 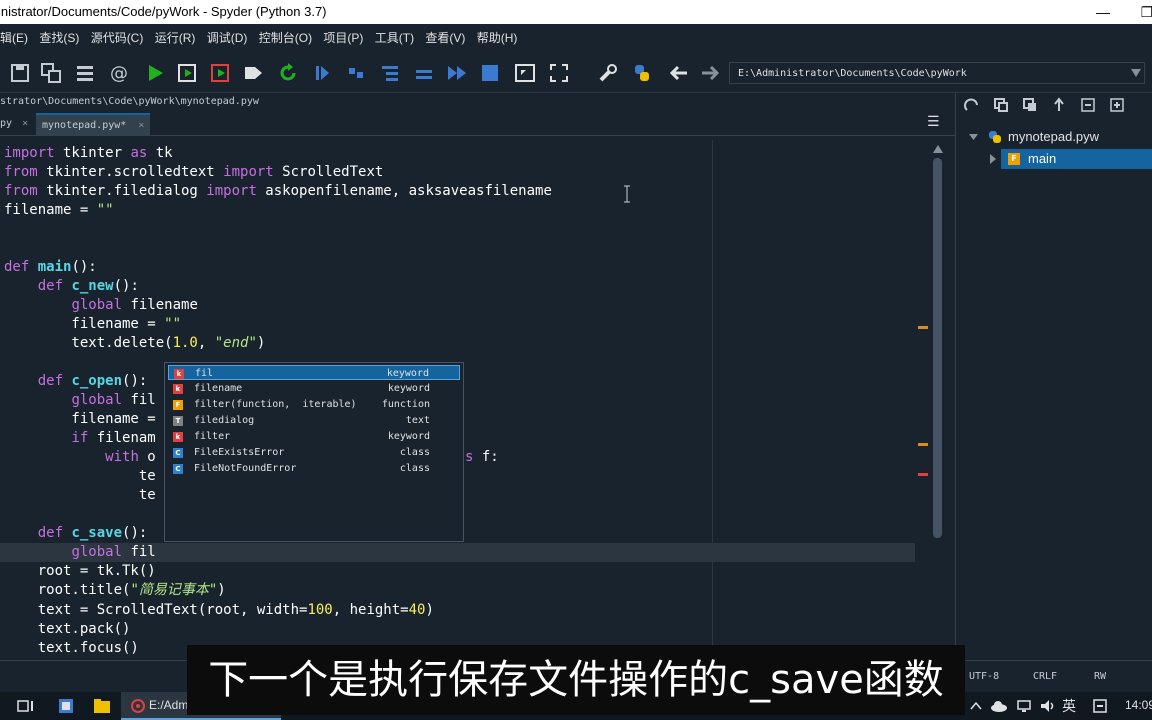 What do you see at coordinates (314, 404) in the screenshot?
I see `completion-item: F filter(function, iterable) function` at bounding box center [314, 404].